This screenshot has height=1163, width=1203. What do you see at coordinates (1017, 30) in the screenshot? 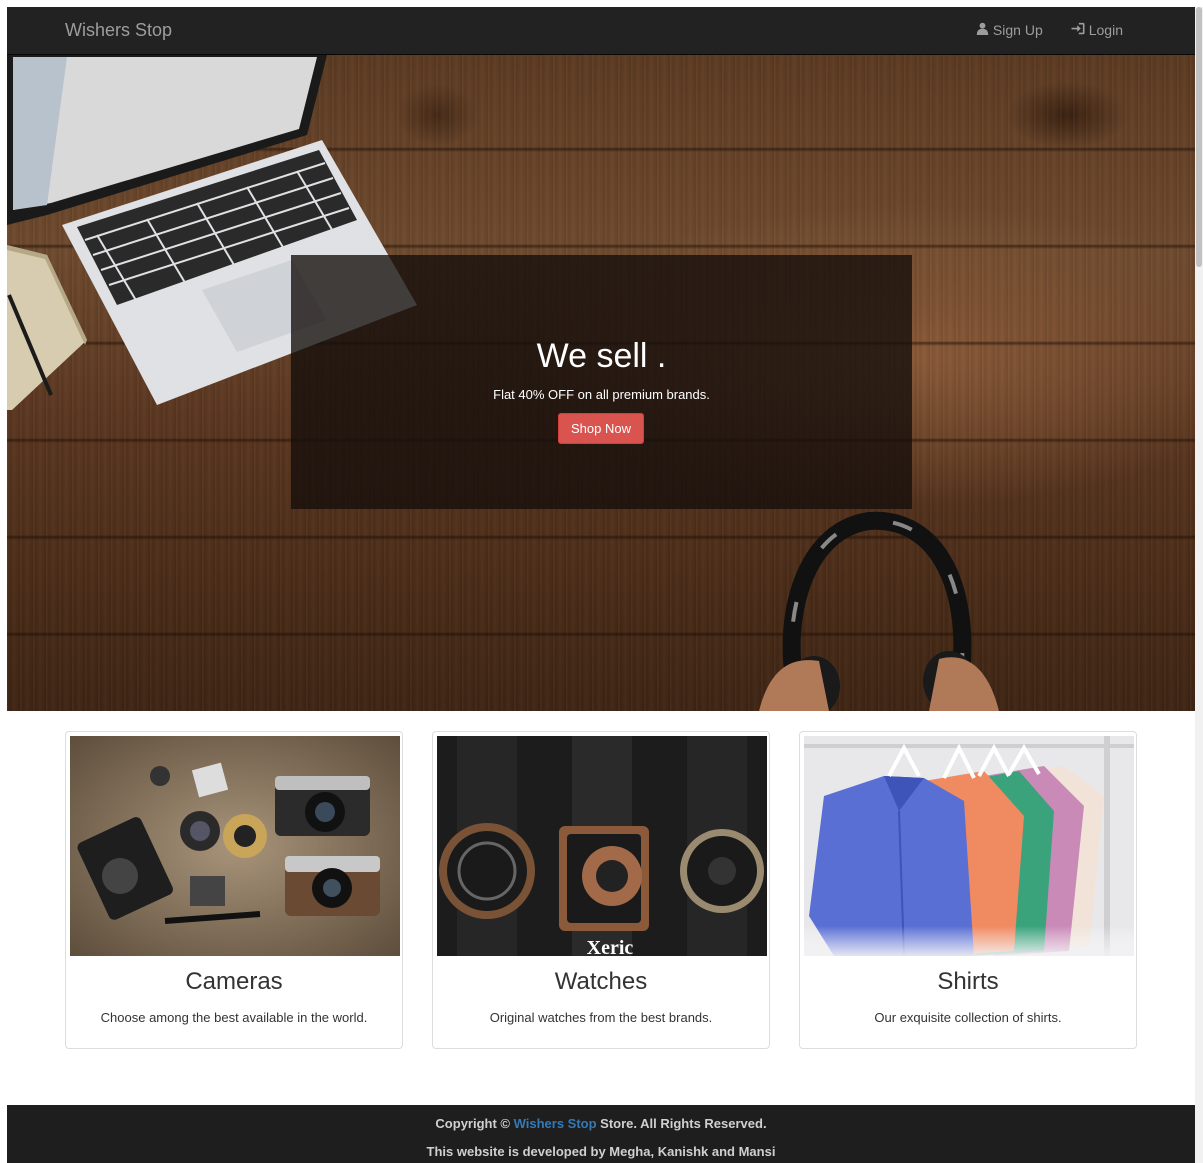
I see `signup-label: Sign Up` at bounding box center [1017, 30].